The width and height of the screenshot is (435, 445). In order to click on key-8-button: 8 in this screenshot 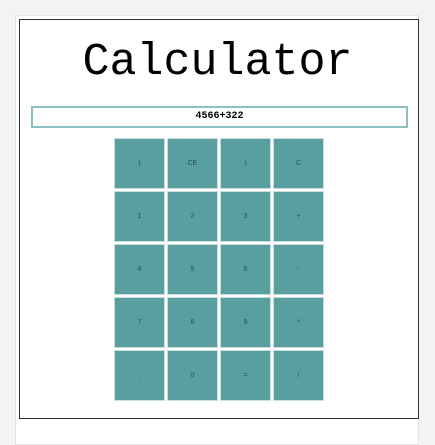, I will do `click(192, 322)`.